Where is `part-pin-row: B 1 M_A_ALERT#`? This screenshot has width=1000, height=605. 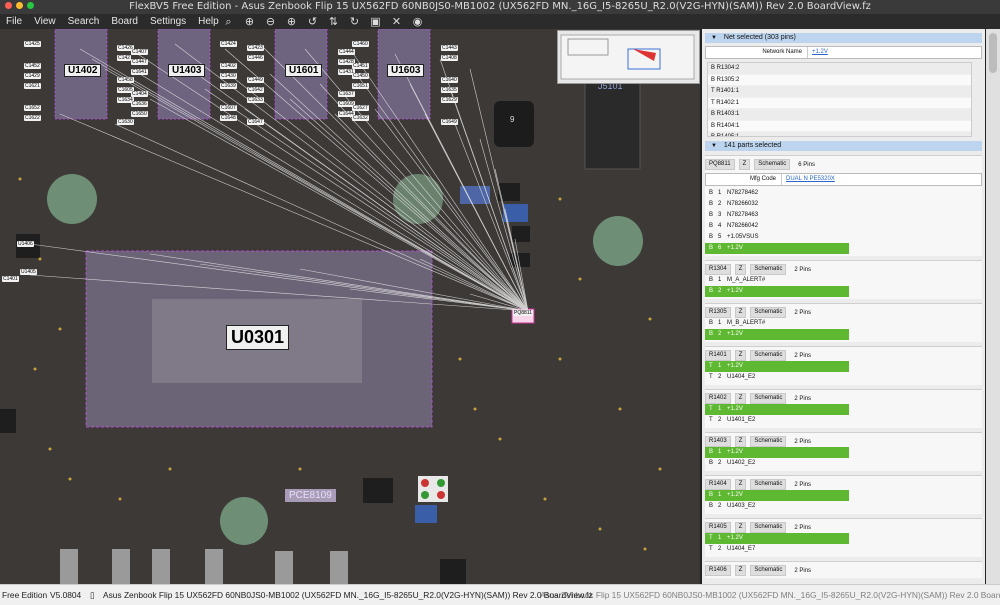
part-pin-row: B 1 M_A_ALERT# is located at coordinates (777, 280).